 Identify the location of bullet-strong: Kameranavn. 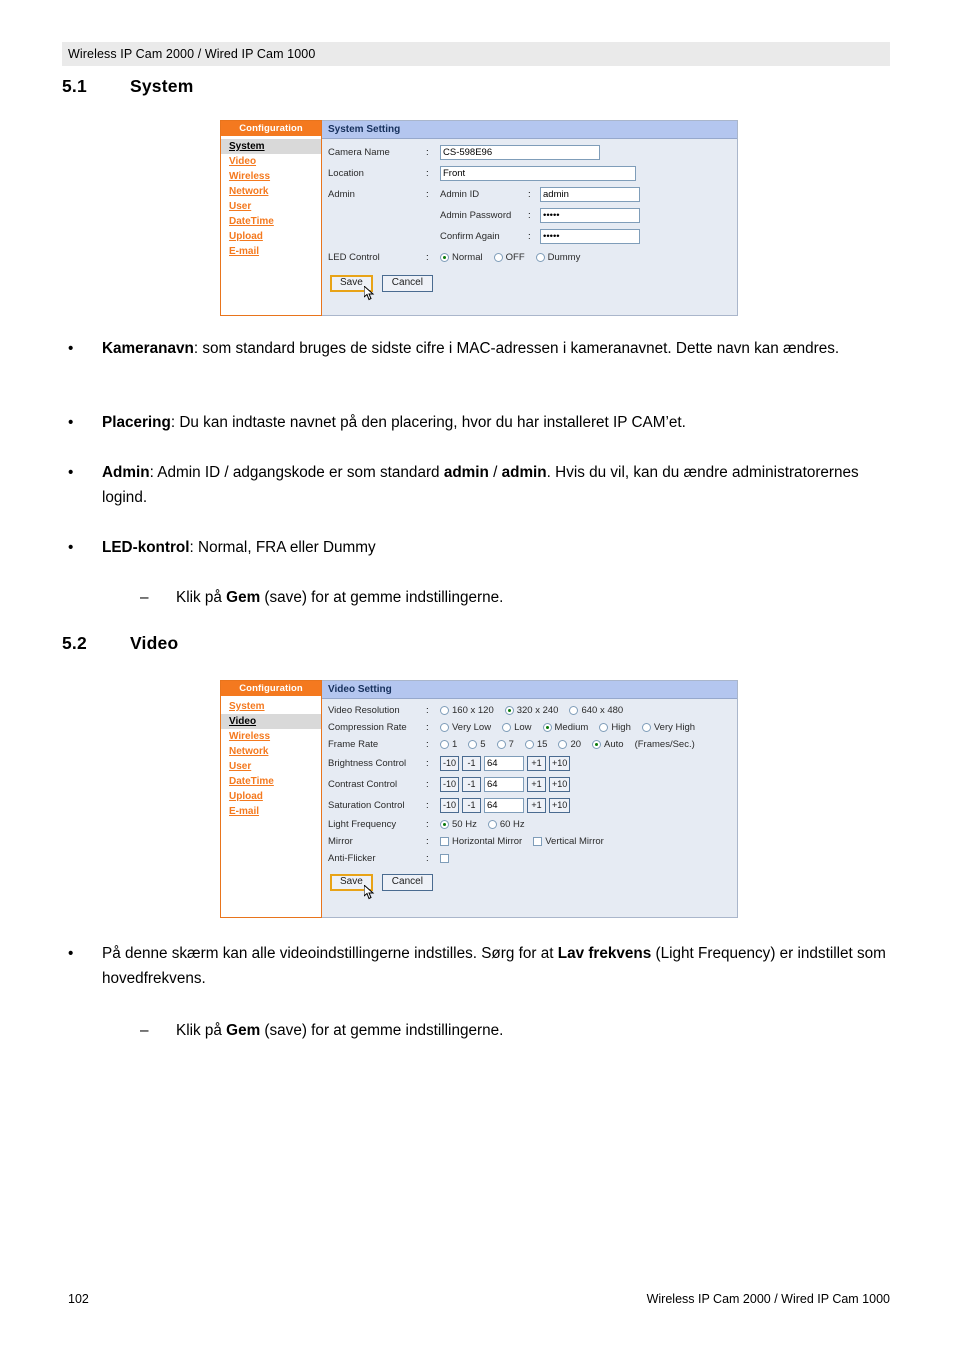
(148, 348).